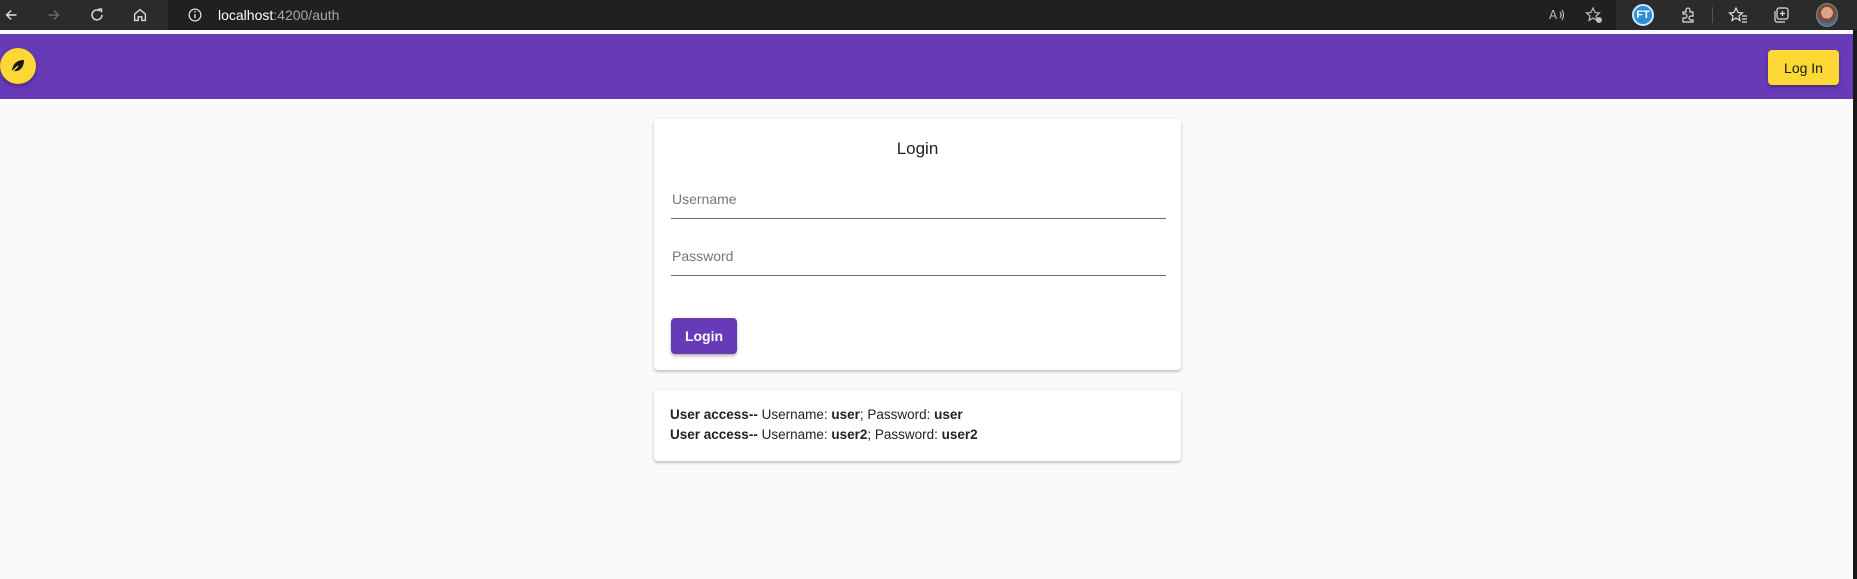 The width and height of the screenshot is (1857, 579). I want to click on leaf-logo-icon, so click(18, 66).